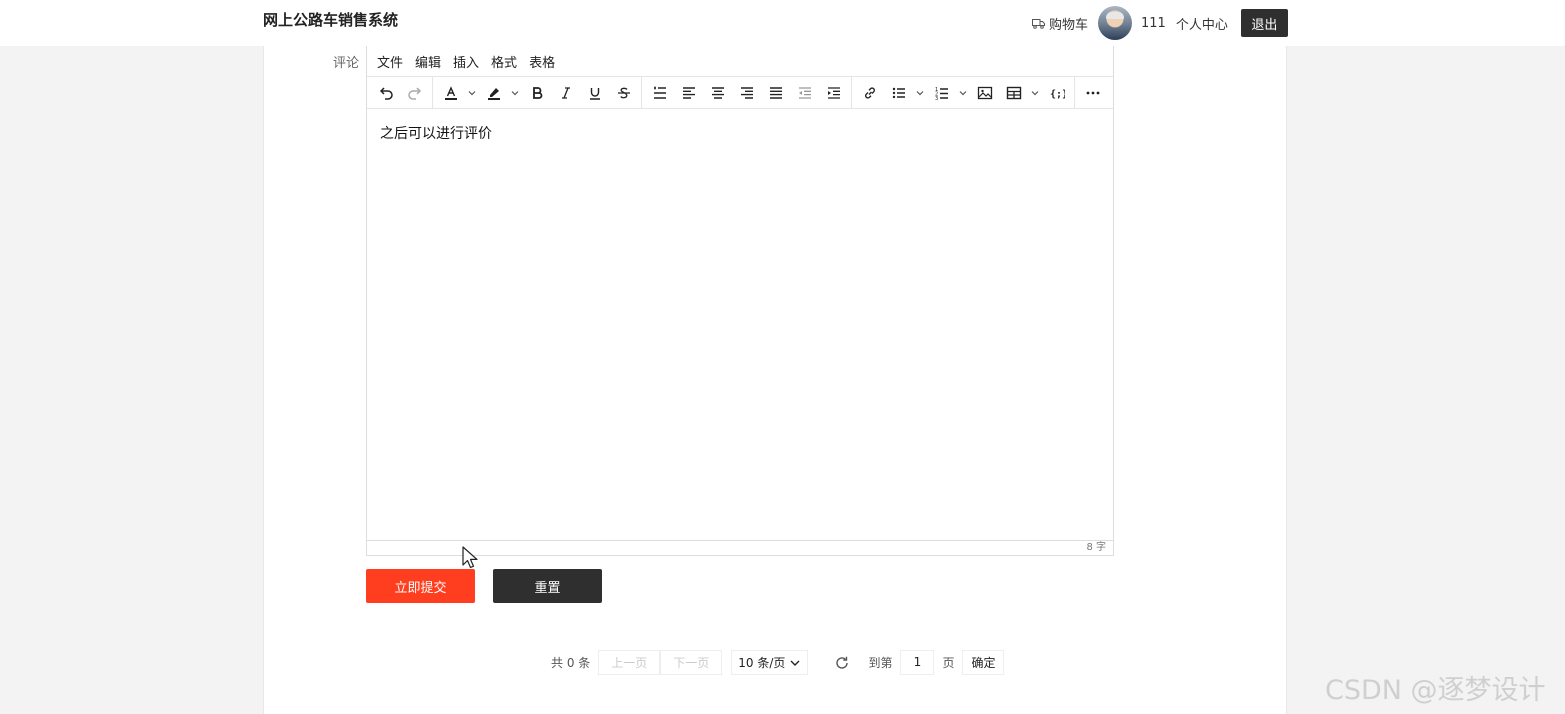 This screenshot has height=714, width=1565. I want to click on user-center-link: 个人中心, so click(1202, 23).